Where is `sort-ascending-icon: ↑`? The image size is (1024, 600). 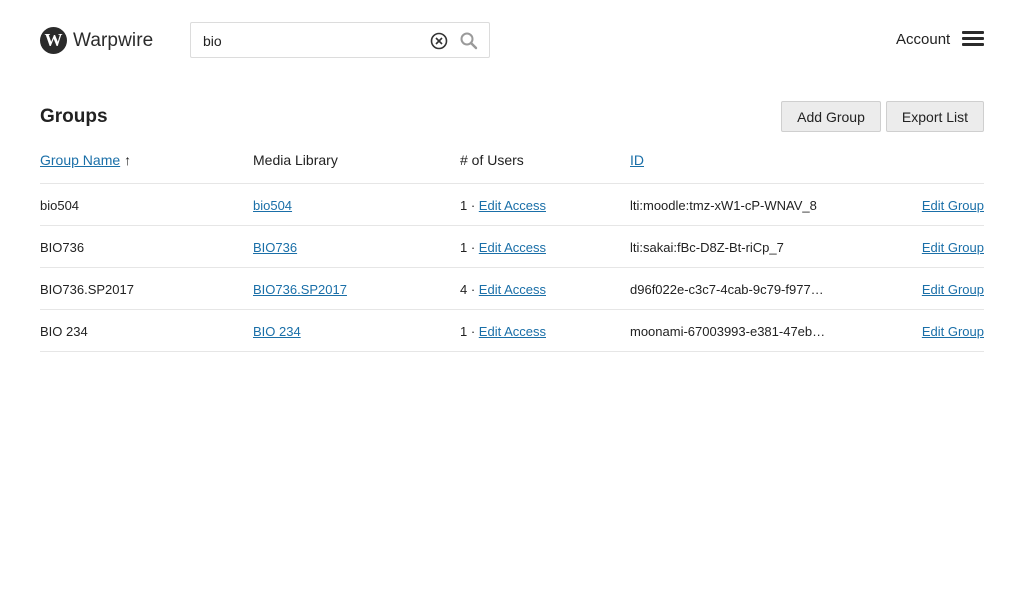
sort-ascending-icon: ↑ is located at coordinates (127, 160).